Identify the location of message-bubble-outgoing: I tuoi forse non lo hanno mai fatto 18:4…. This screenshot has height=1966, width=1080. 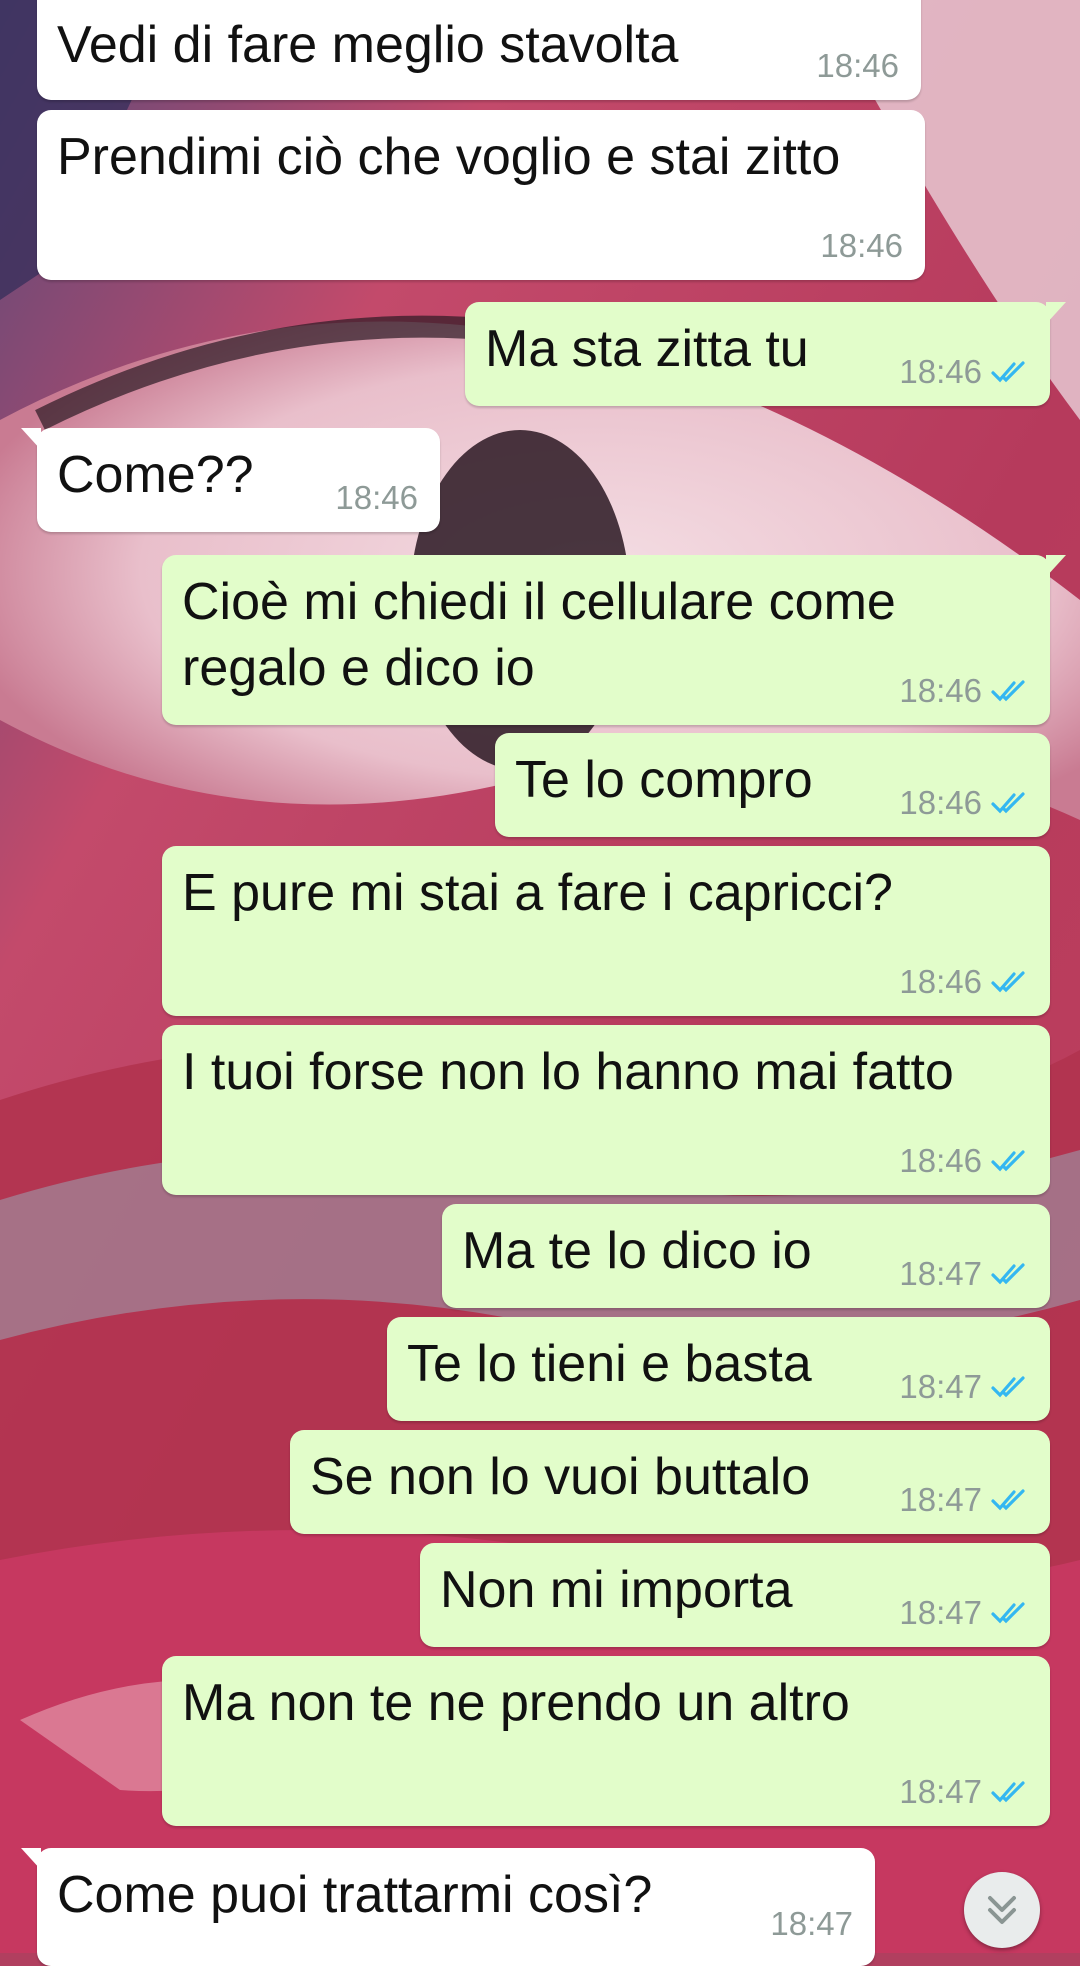
(606, 1110).